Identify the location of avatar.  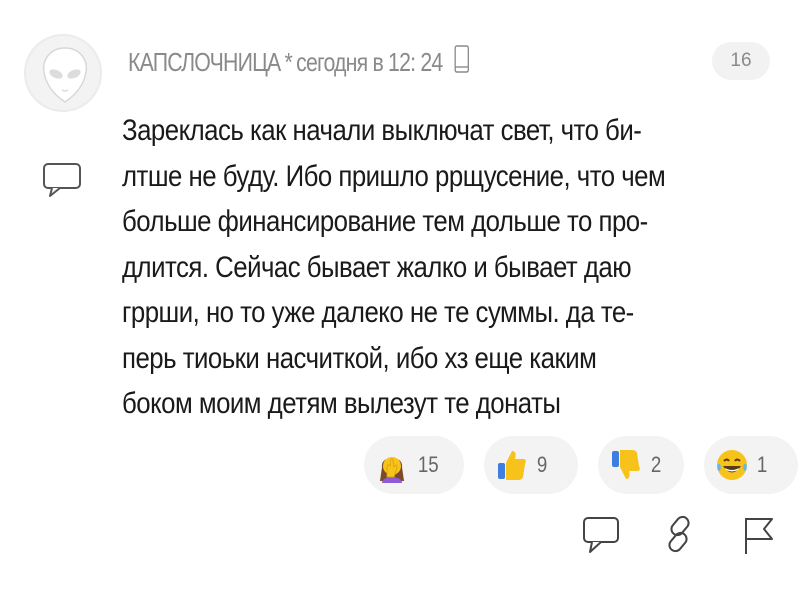
(63, 73).